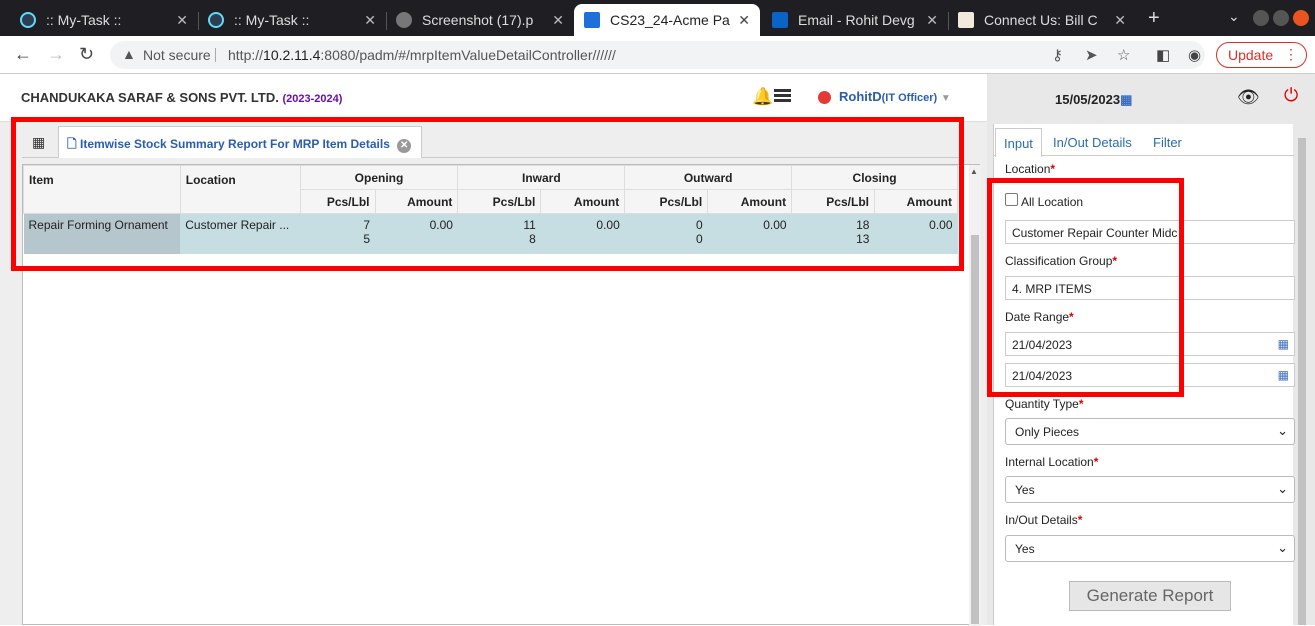 The image size is (1315, 626). What do you see at coordinates (1150, 489) in the screenshot?
I see `internal-location-select: Yes ⌄` at bounding box center [1150, 489].